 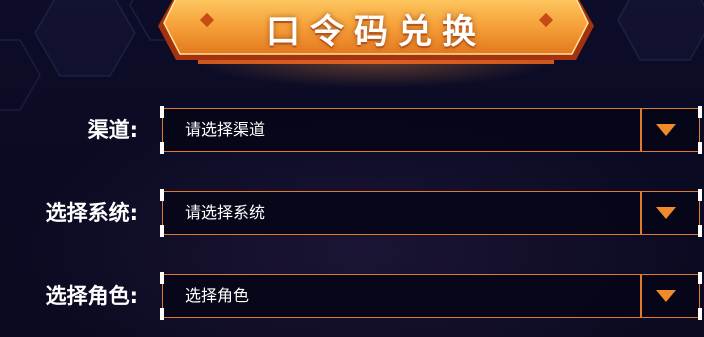 What do you see at coordinates (225, 212) in the screenshot?
I see `system-select-value: 请选择系统` at bounding box center [225, 212].